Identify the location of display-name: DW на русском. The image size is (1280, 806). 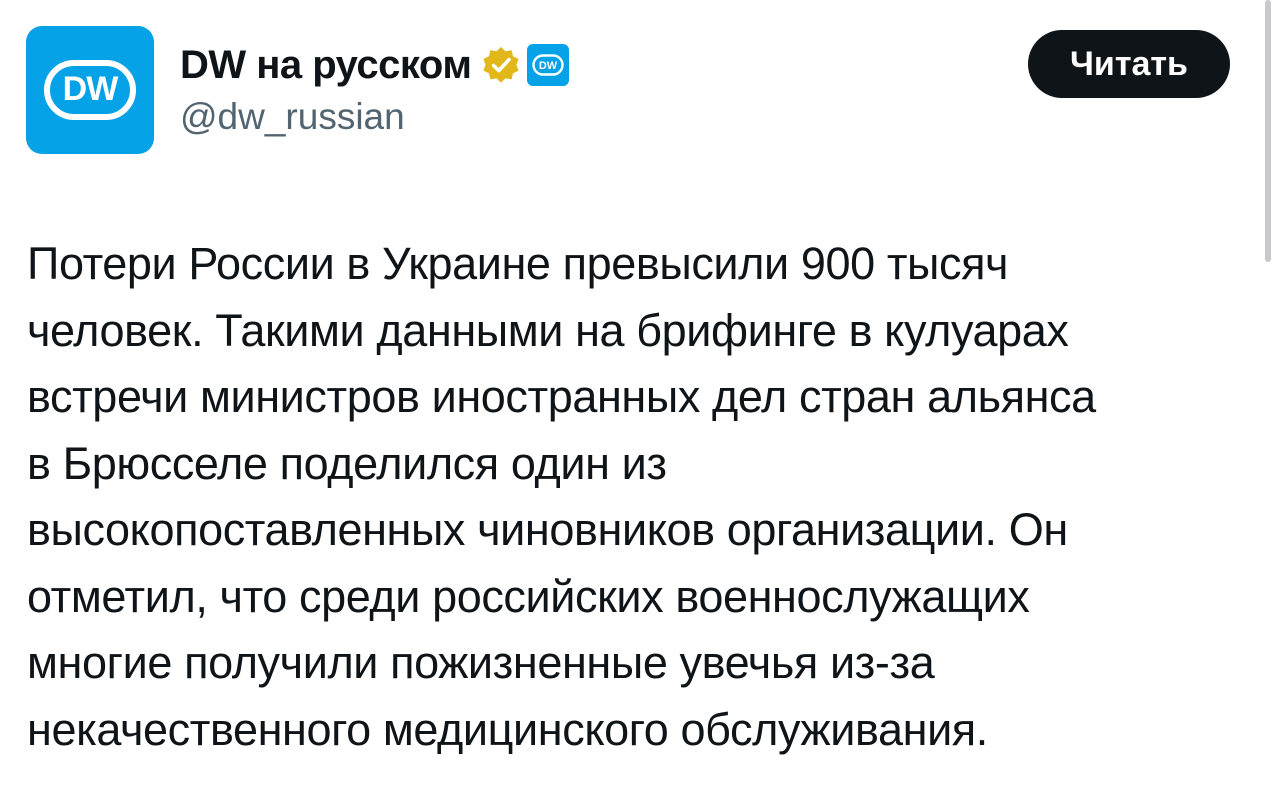
(326, 65).